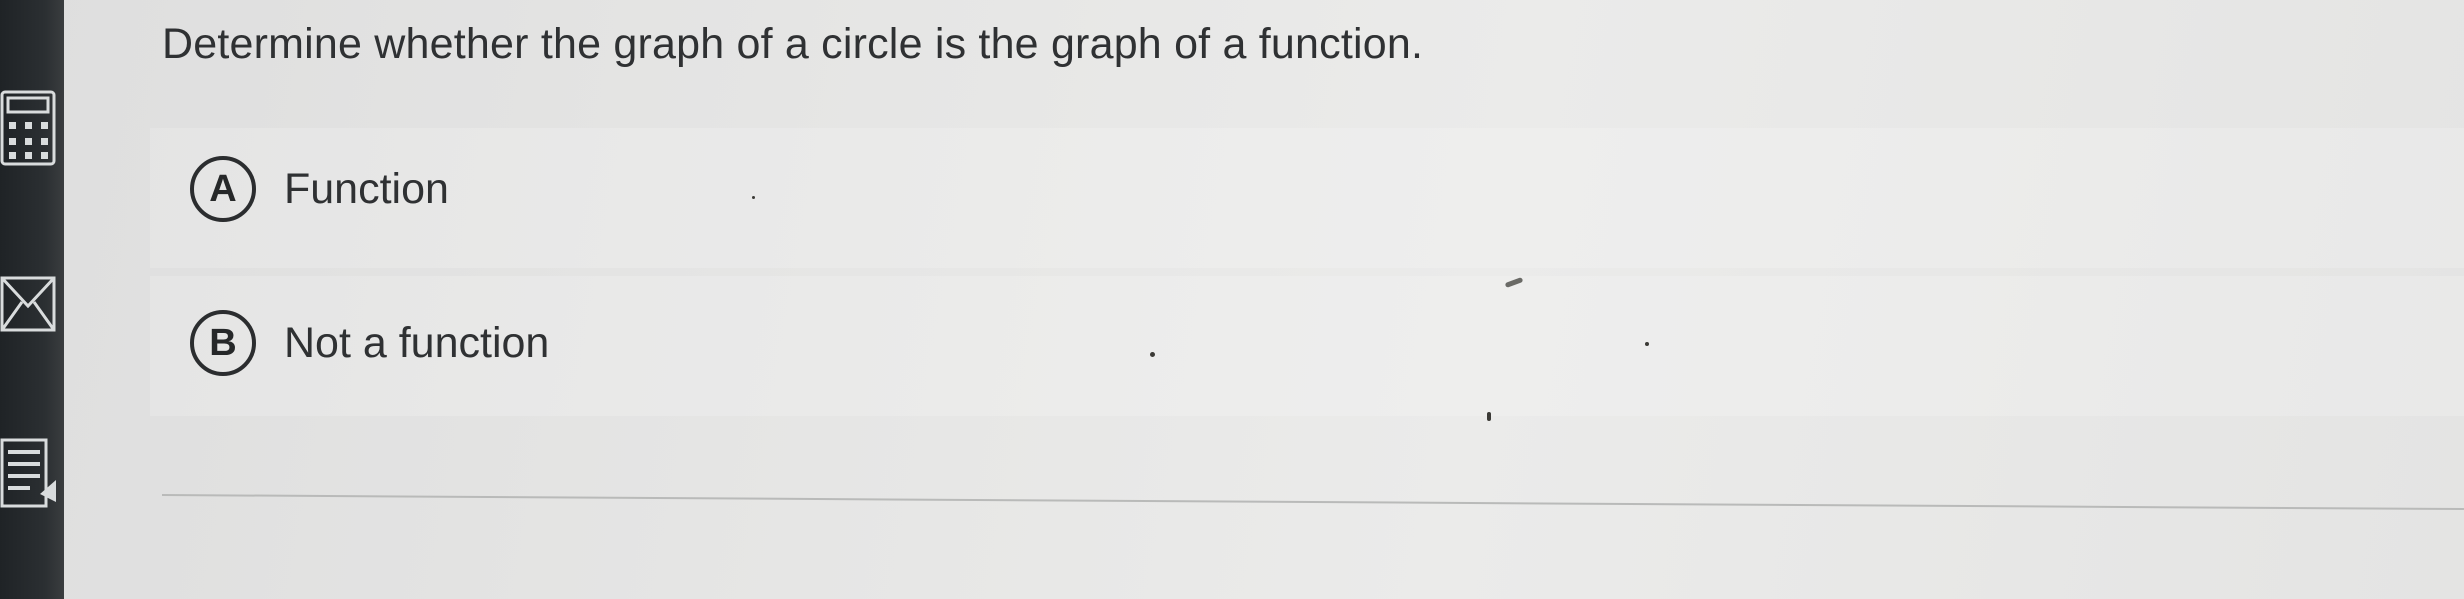 This screenshot has height=599, width=2464. What do you see at coordinates (223, 343) in the screenshot?
I see `choice-b-radio: B` at bounding box center [223, 343].